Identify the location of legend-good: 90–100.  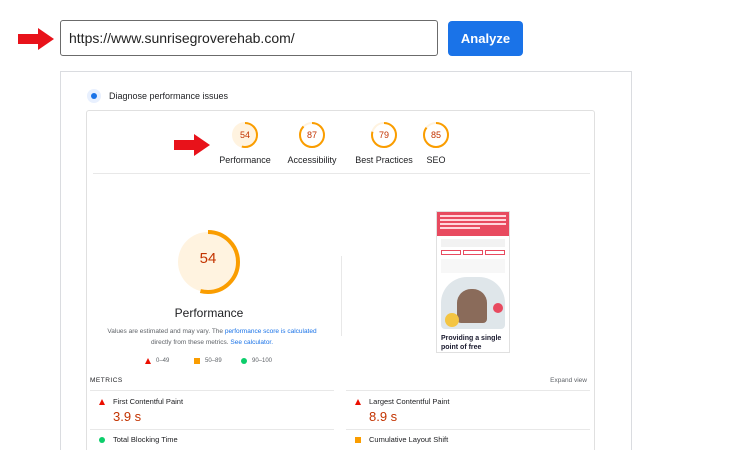
(256, 361).